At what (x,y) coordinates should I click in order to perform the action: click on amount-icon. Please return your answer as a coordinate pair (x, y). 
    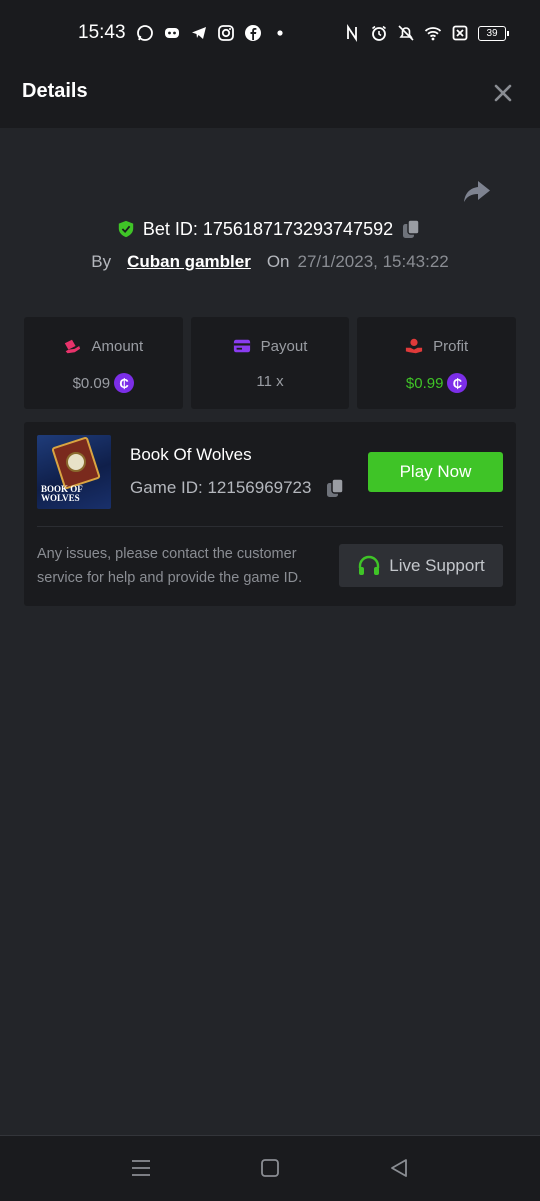
    Looking at the image, I should click on (72, 346).